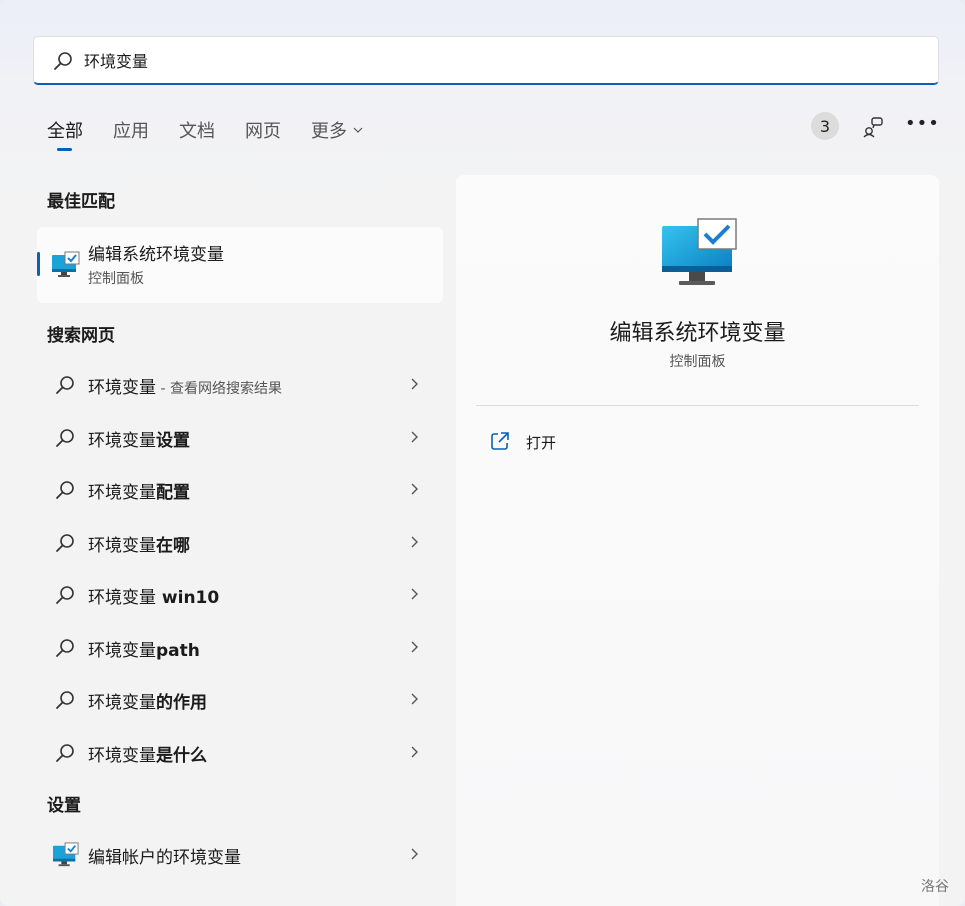 Image resolution: width=965 pixels, height=906 pixels. Describe the element at coordinates (240, 489) in the screenshot. I see `web-result-item: 环境变量配置` at that location.